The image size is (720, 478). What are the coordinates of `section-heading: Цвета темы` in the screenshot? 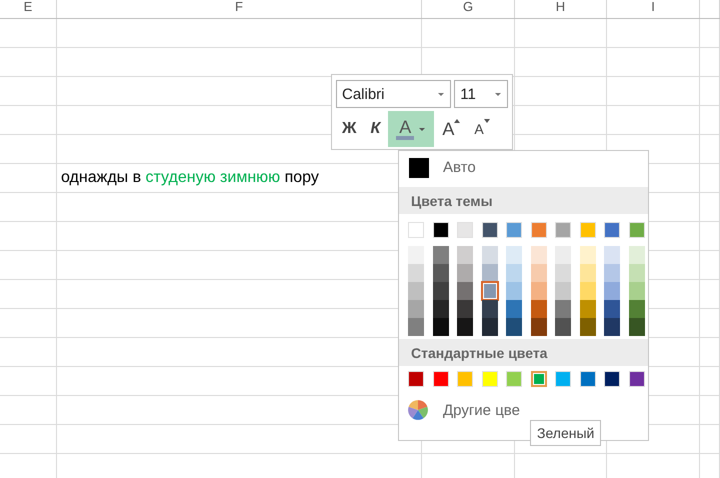 It's located at (523, 200).